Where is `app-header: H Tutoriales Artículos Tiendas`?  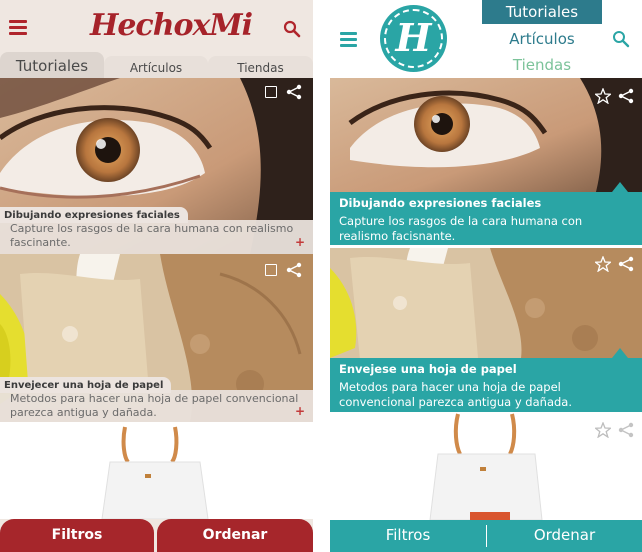
app-header: H Tutoriales Artículos Tiendas is located at coordinates (486, 39).